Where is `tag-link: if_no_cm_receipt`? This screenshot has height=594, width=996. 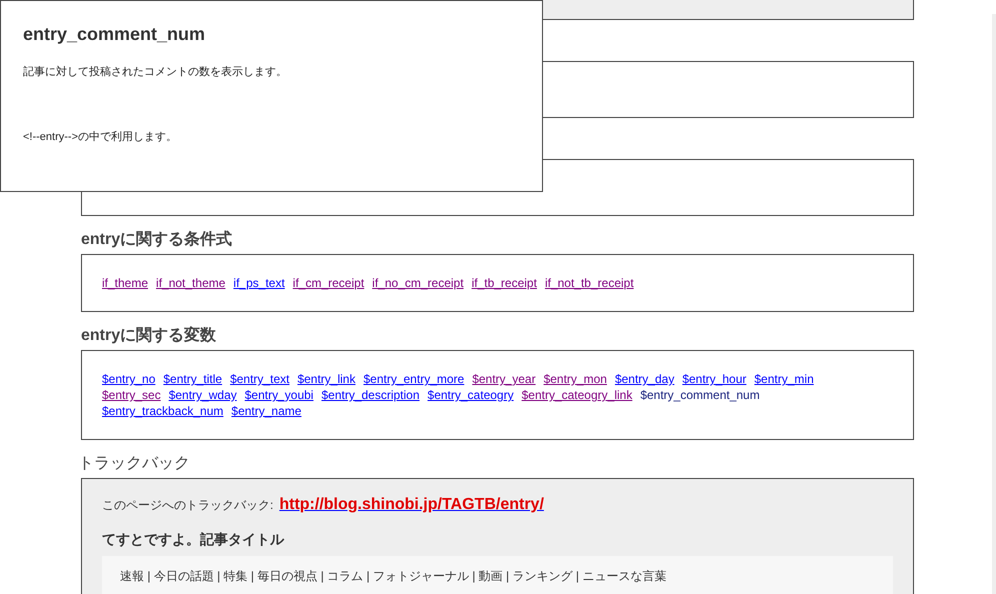
tag-link: if_no_cm_receipt is located at coordinates (418, 283).